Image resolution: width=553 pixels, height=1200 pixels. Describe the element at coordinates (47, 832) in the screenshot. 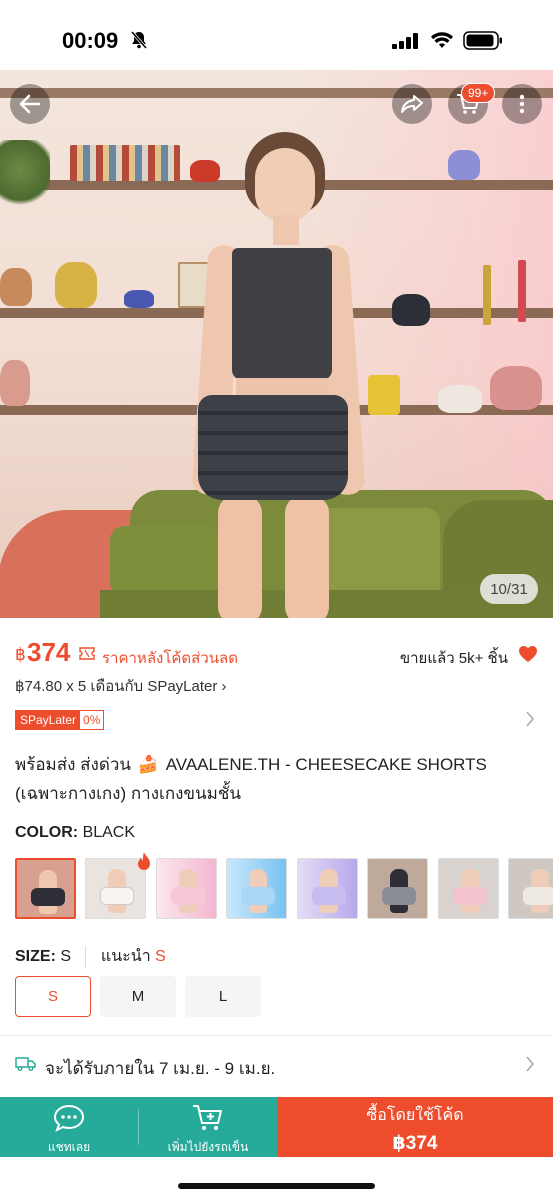

I see `color-label-title: COLOR:` at that location.